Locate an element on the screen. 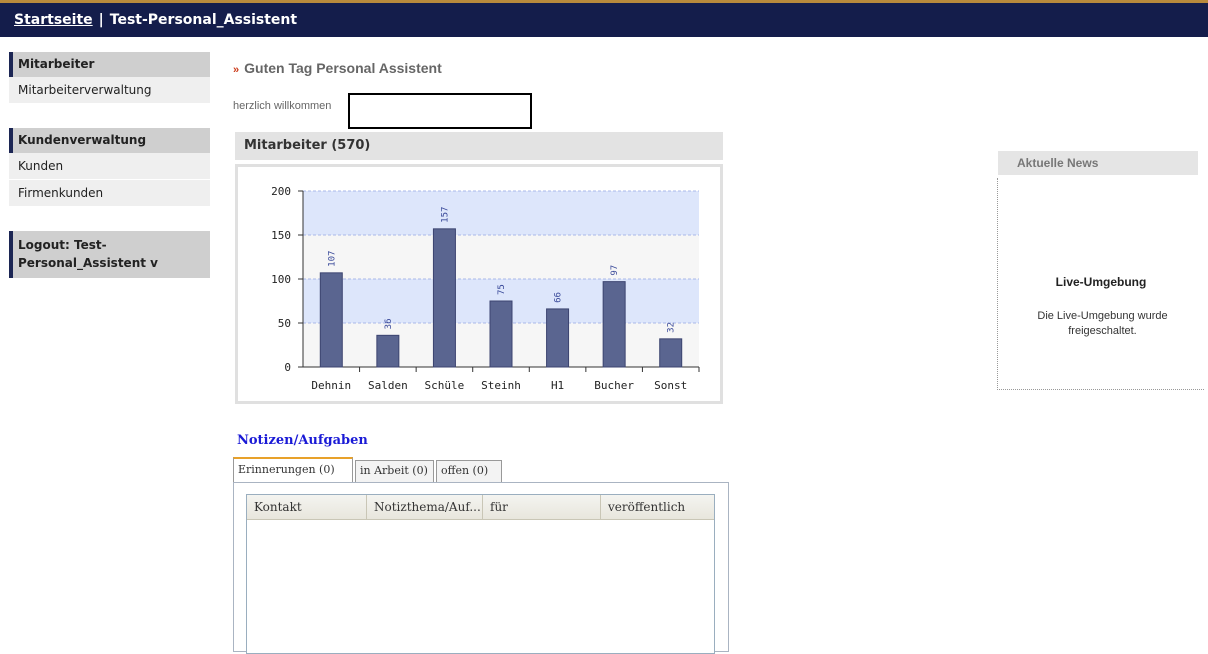  y-tick-label: 150 is located at coordinates (281, 235).